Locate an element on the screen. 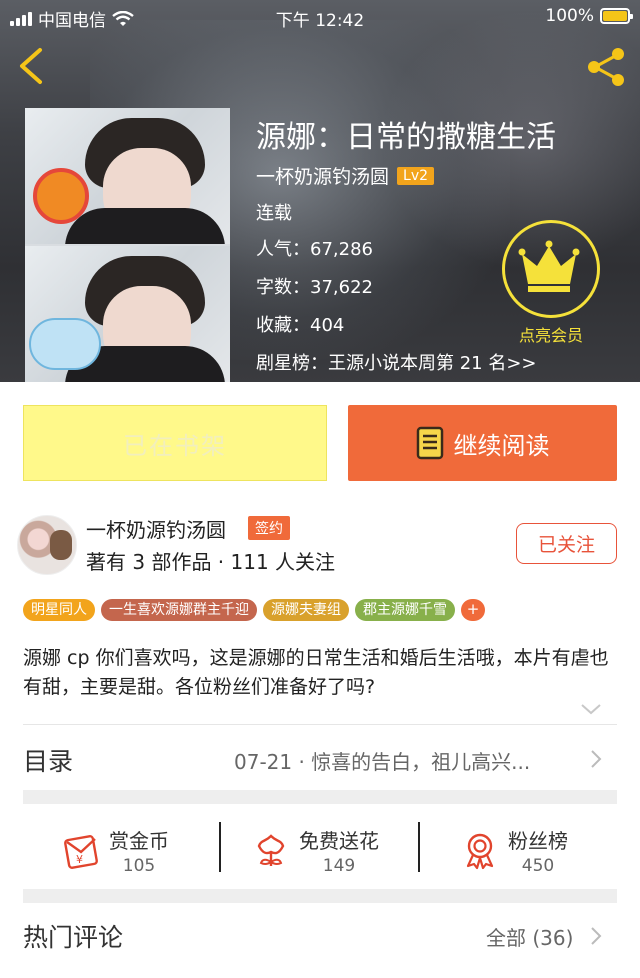 This screenshot has width=640, height=978. book-cover is located at coordinates (127, 245).